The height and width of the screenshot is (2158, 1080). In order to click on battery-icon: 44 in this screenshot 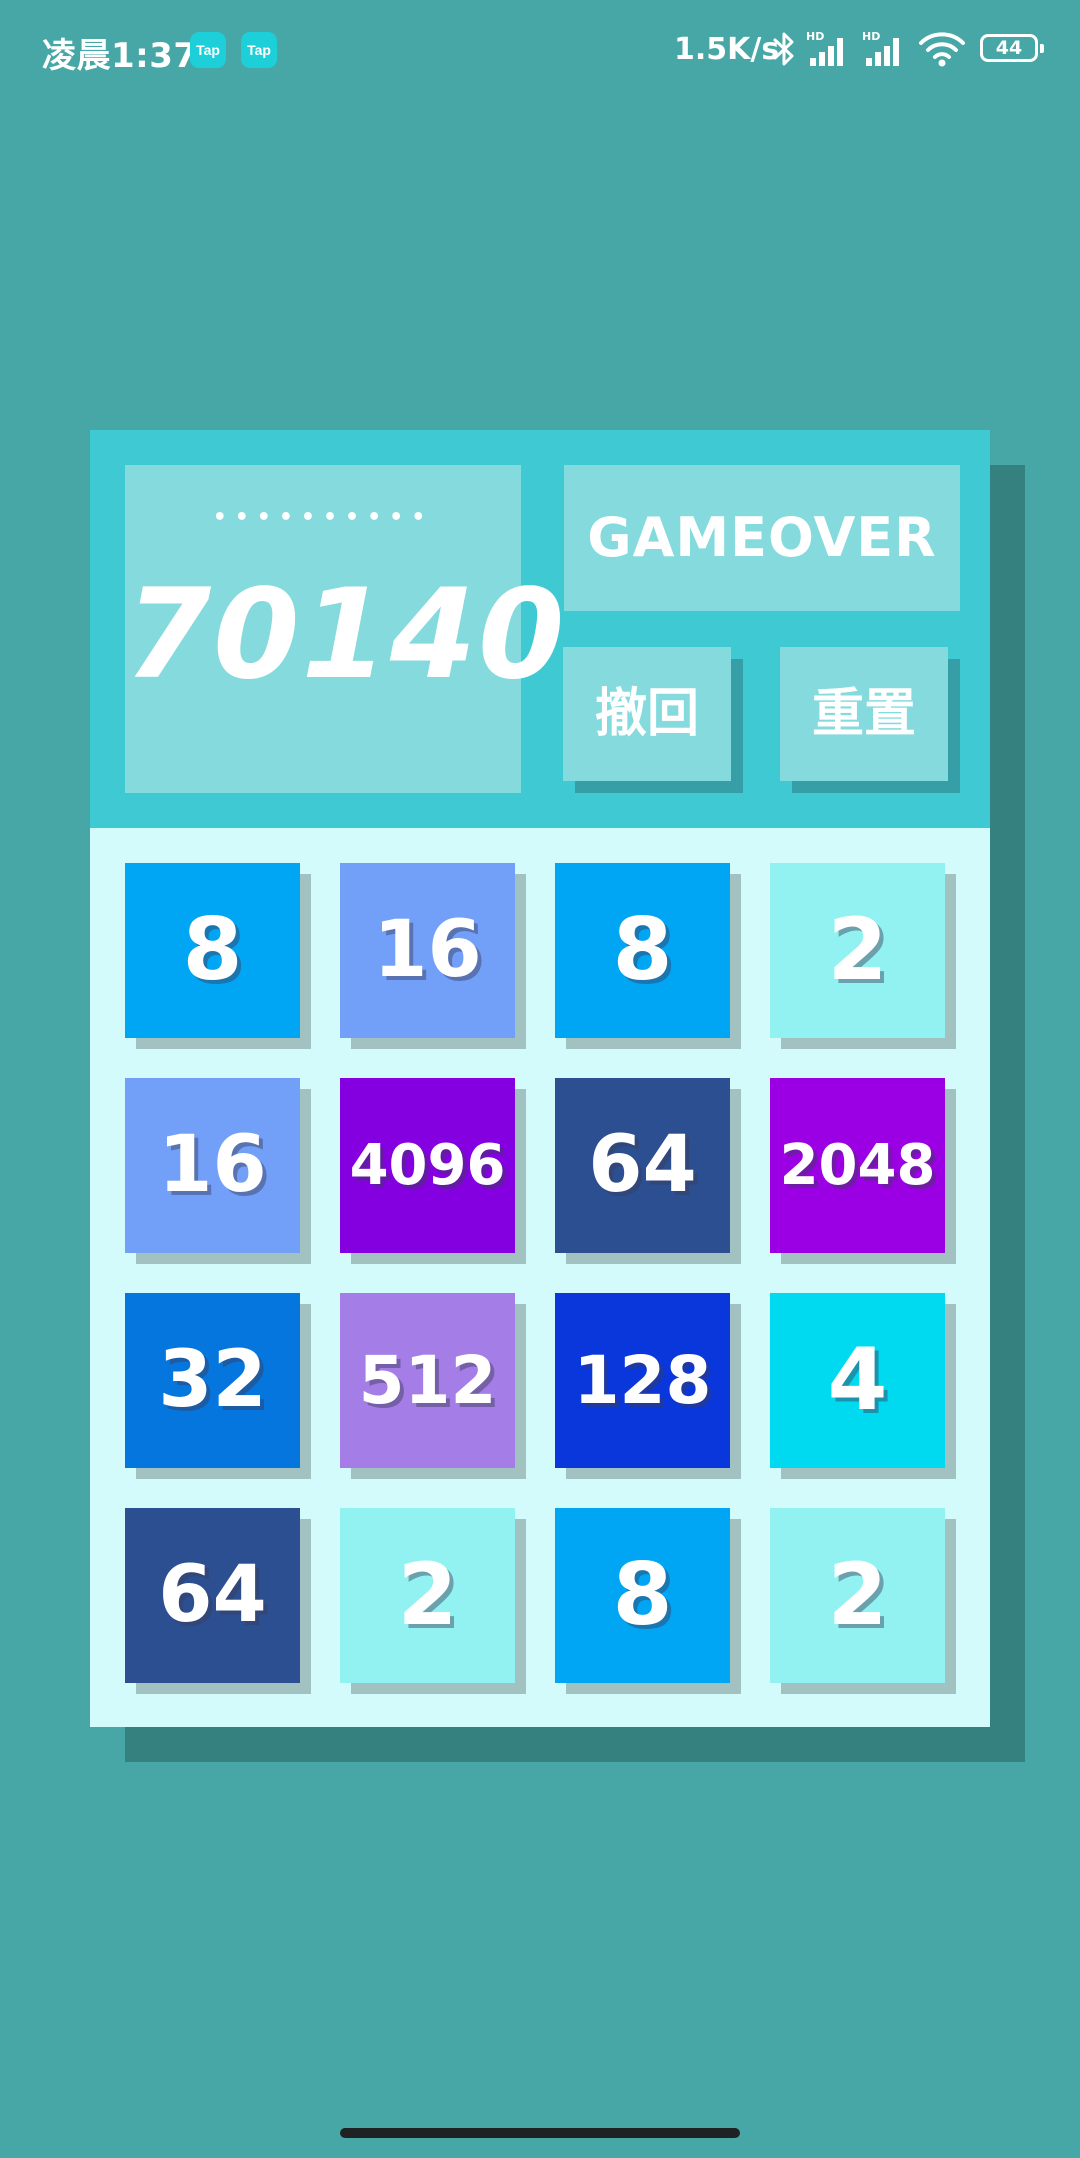, I will do `click(1012, 48)`.